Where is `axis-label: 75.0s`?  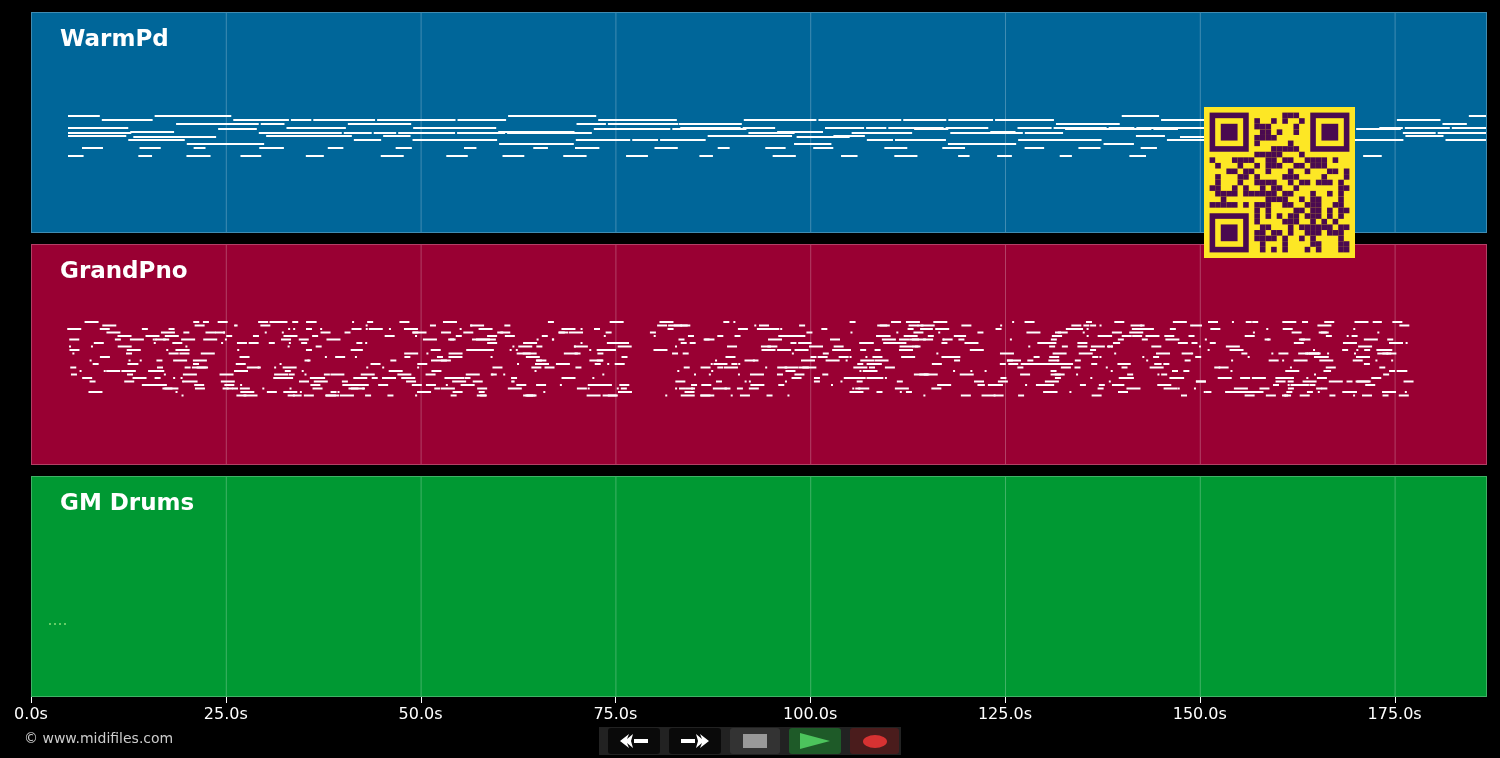 axis-label: 75.0s is located at coordinates (615, 713).